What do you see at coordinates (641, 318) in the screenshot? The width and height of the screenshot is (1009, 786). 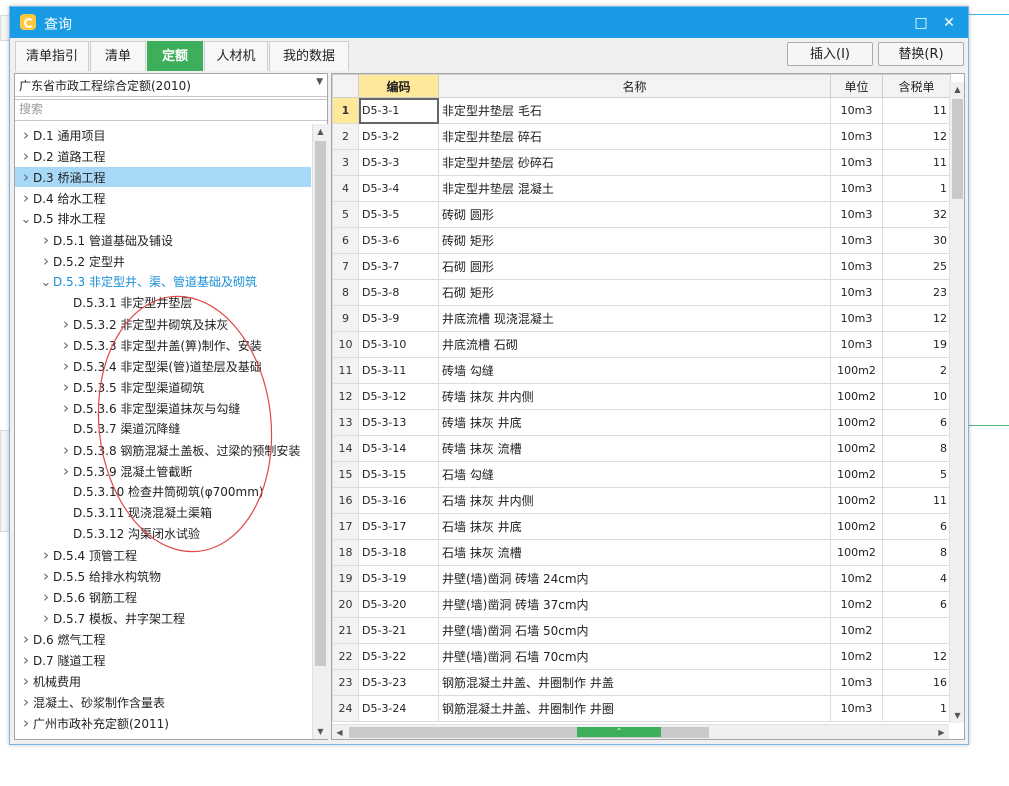 I see `table-row: 9 D5-3-9 井底流槽 现浇混凝土 10m3 12` at bounding box center [641, 318].